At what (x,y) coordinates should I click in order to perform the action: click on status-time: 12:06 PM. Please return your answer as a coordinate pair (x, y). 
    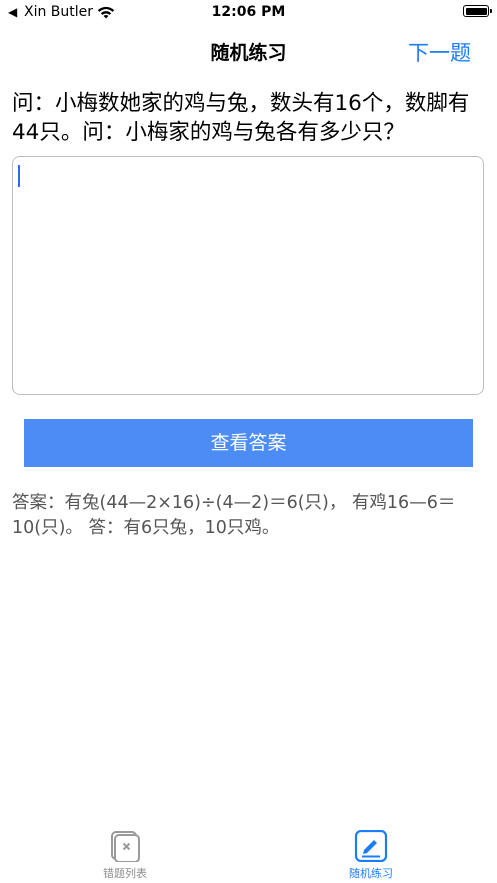
    Looking at the image, I should click on (248, 12).